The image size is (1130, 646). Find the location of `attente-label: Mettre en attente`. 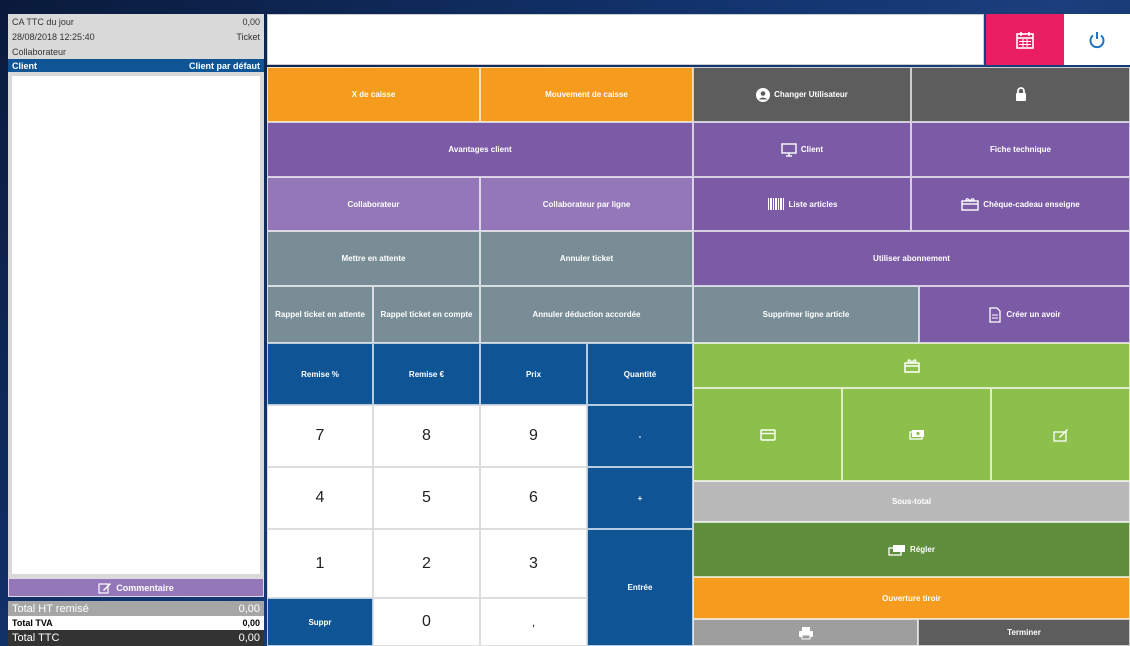

attente-label: Mettre en attente is located at coordinates (373, 258).